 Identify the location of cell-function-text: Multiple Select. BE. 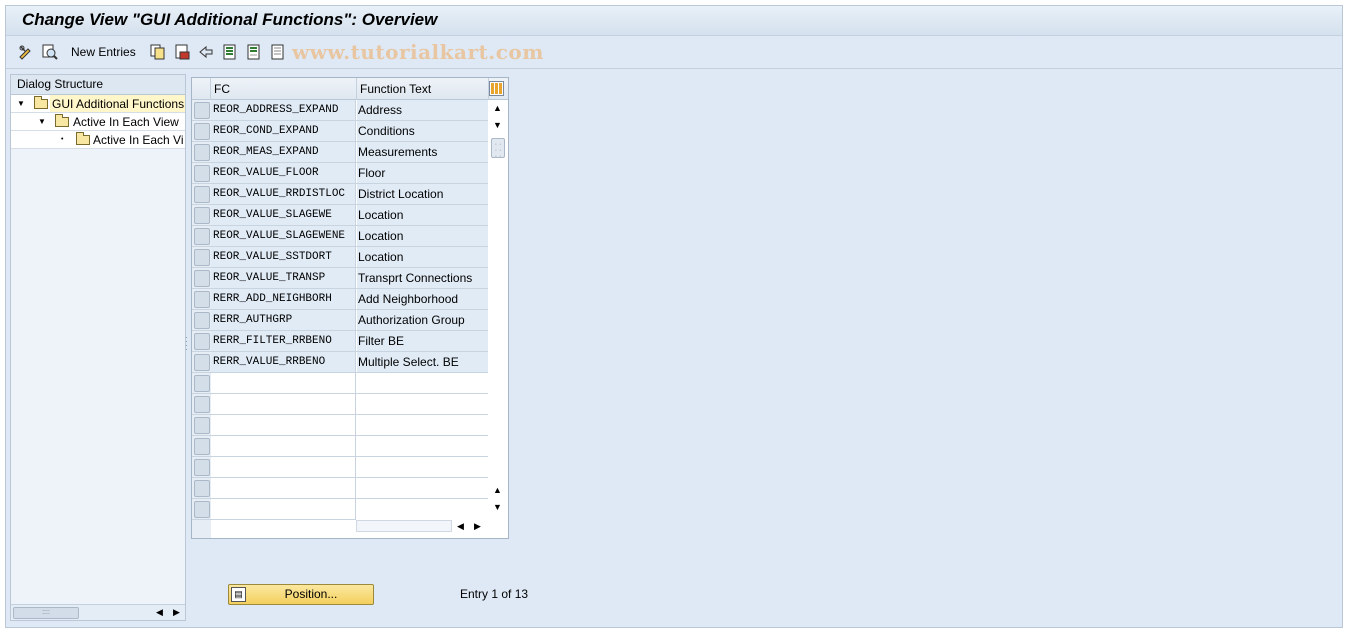
(422, 362).